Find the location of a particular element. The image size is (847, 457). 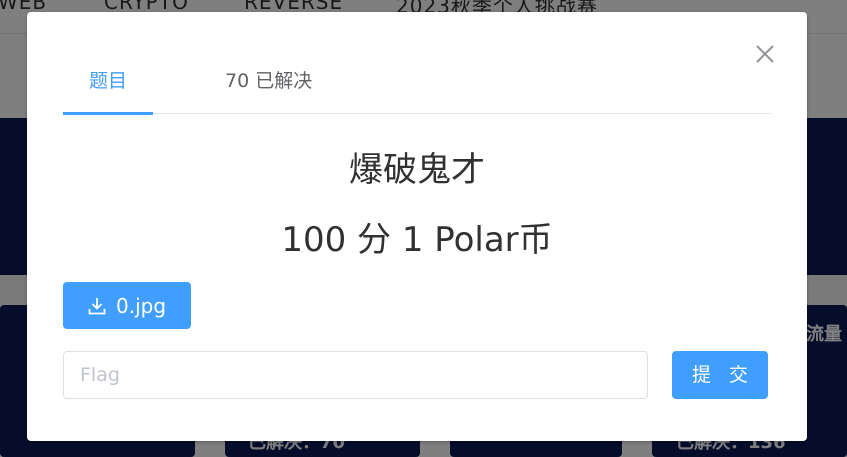

submit-button: 提 交 is located at coordinates (720, 375).